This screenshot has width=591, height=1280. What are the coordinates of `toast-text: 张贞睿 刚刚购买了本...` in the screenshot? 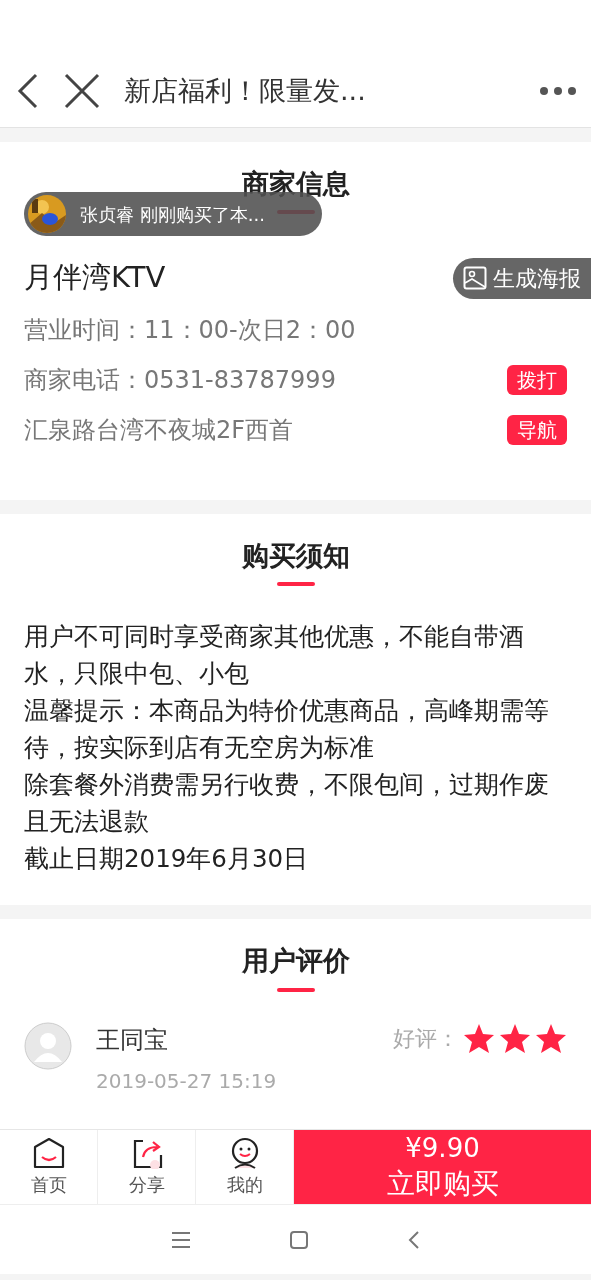 It's located at (172, 214).